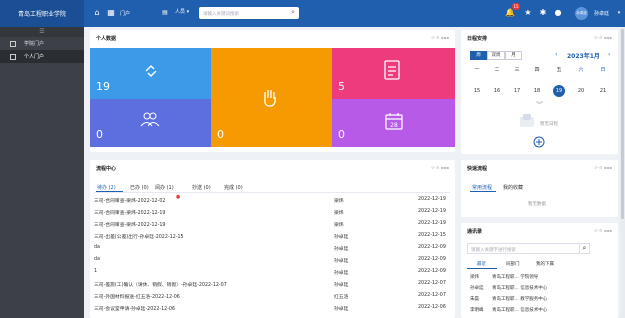 This screenshot has height=318, width=625. I want to click on portal-link: 门户, so click(125, 13).